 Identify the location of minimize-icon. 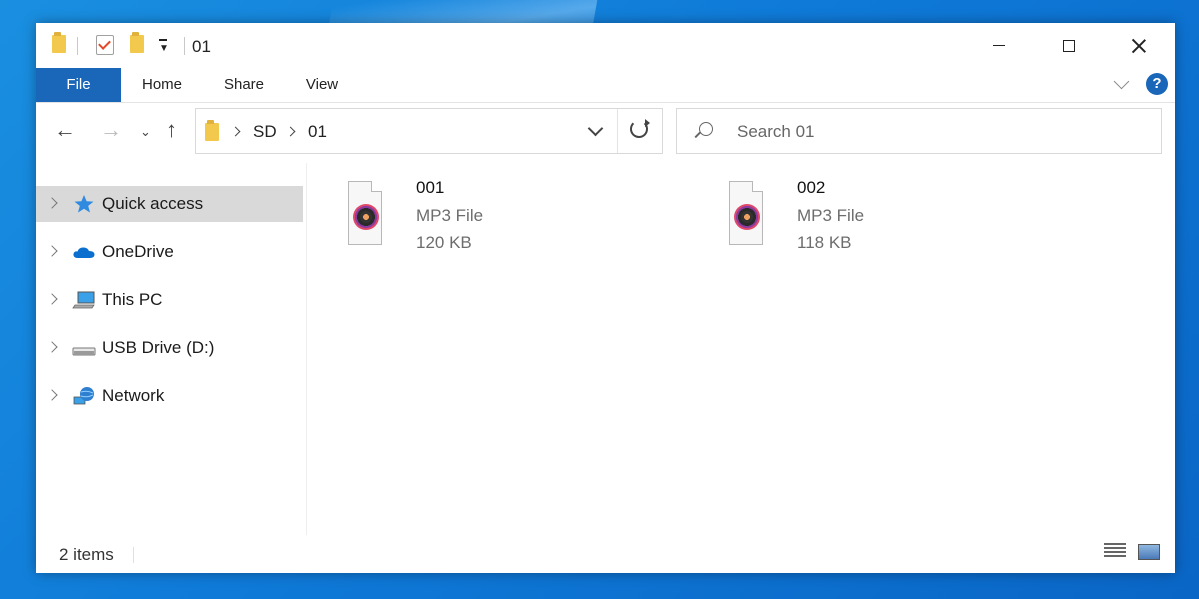
(999, 45).